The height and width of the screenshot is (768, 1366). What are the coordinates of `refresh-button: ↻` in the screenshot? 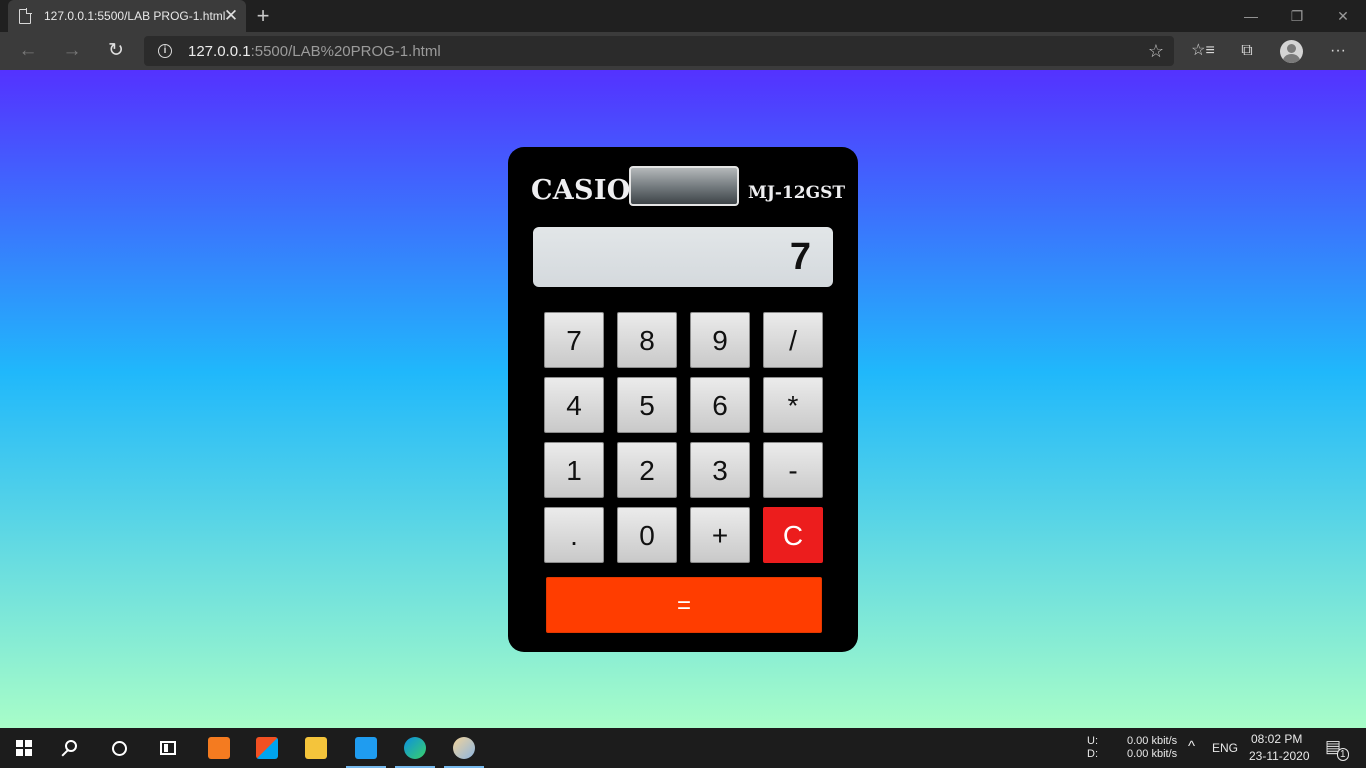 It's located at (116, 51).